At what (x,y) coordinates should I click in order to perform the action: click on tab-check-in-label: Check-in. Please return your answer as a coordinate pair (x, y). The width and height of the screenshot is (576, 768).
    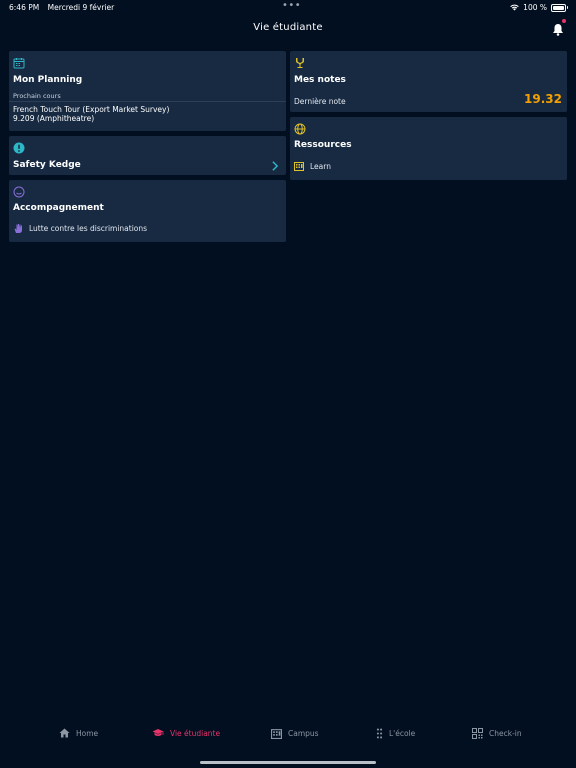
    Looking at the image, I should click on (505, 733).